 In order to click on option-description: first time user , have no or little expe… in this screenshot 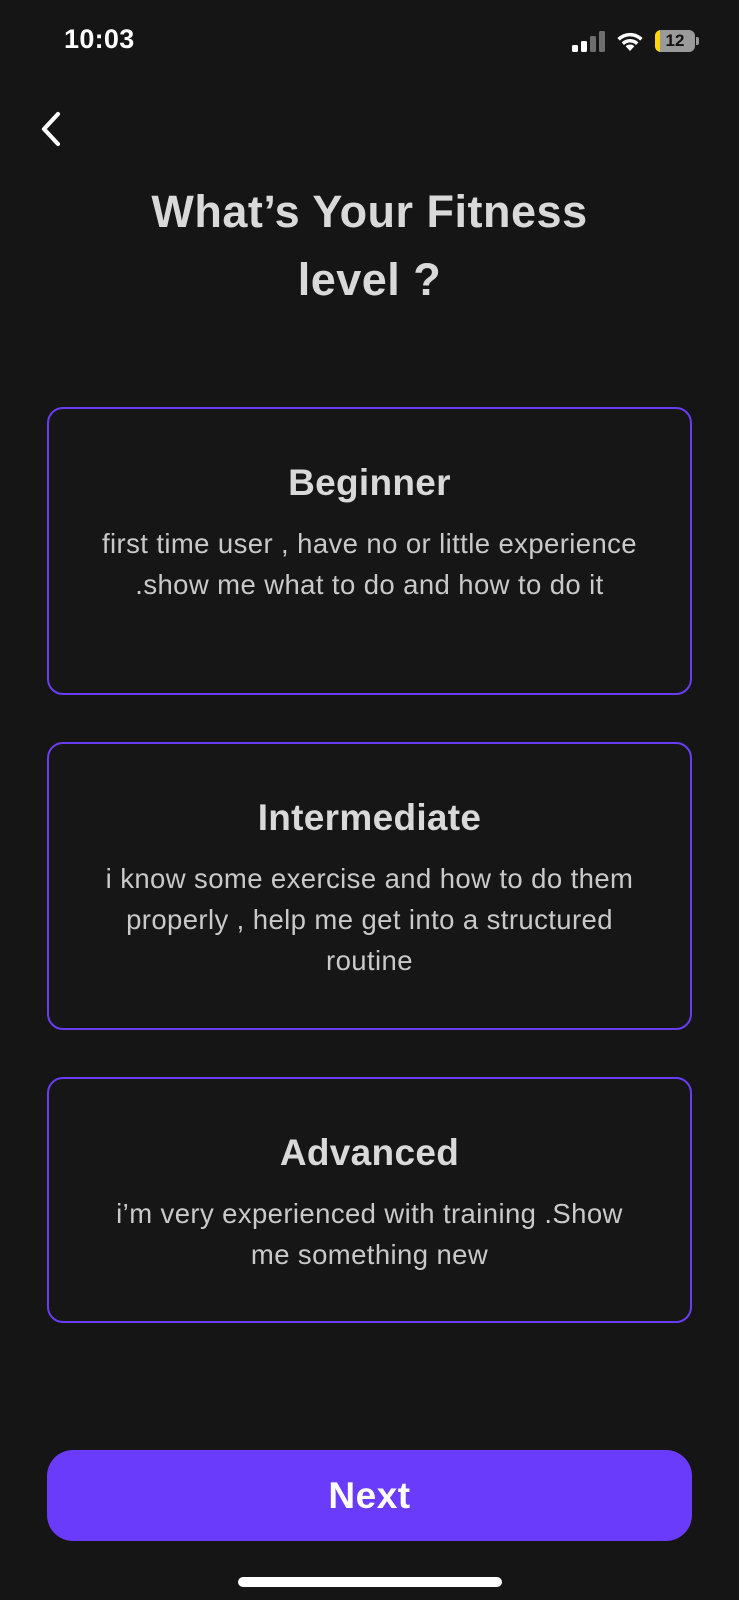, I will do `click(369, 564)`.